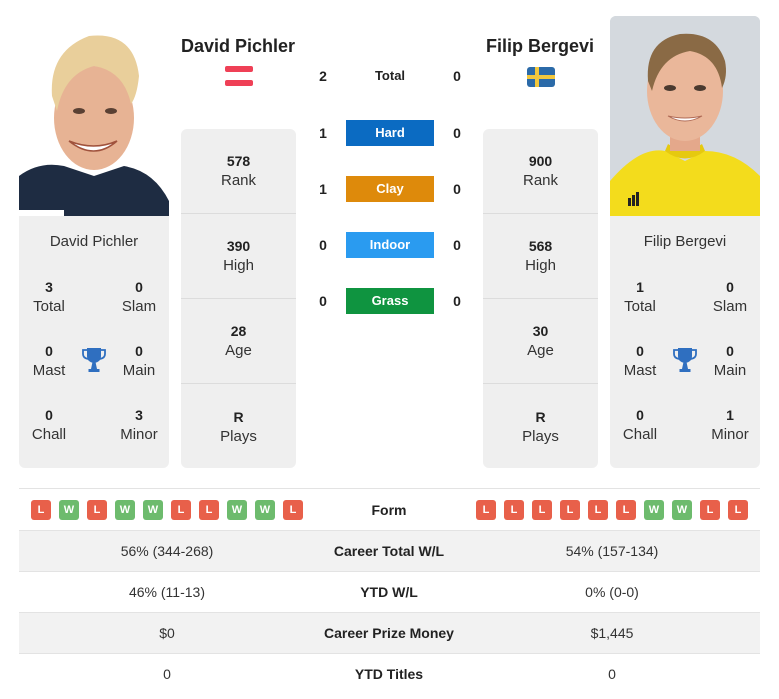 Image resolution: width=779 pixels, height=699 pixels. Describe the element at coordinates (49, 297) in the screenshot. I see `titles-total: 3 Total` at that location.